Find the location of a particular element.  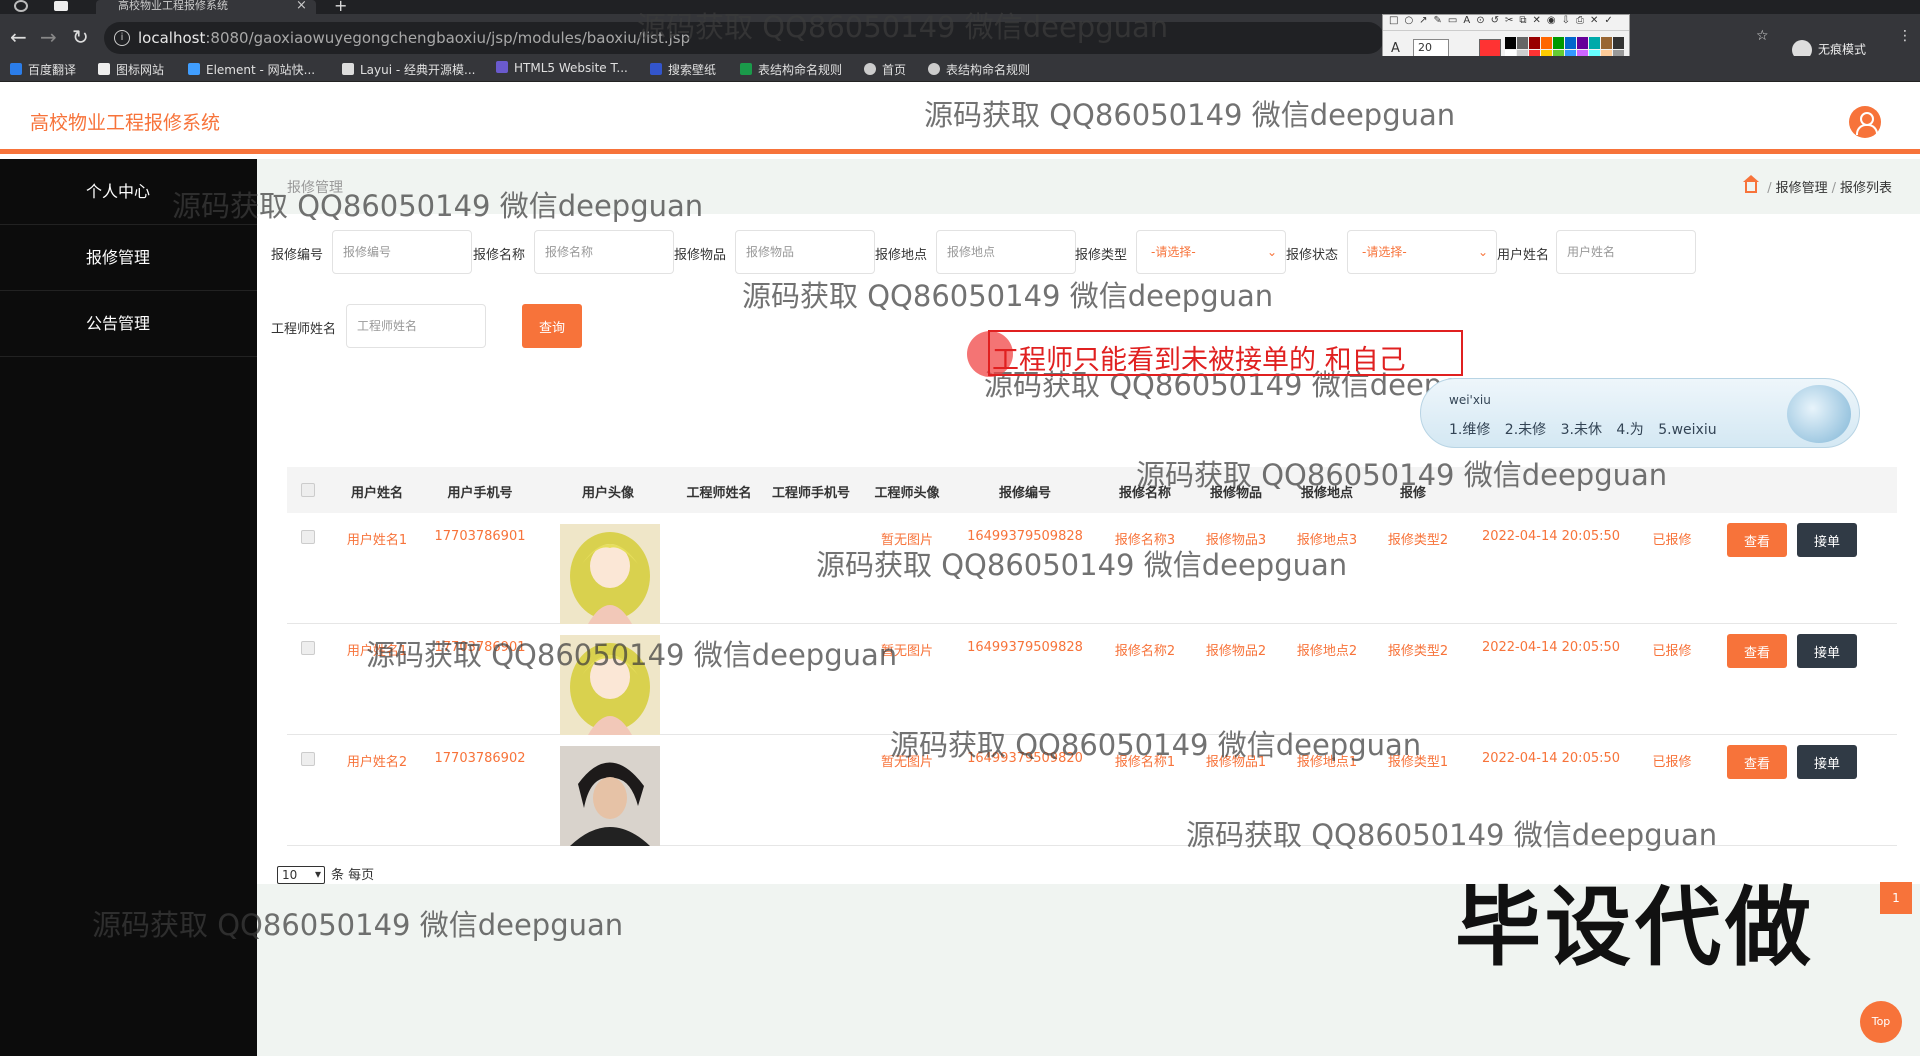

user-name-cell: 用户姓名2 is located at coordinates (377, 762).